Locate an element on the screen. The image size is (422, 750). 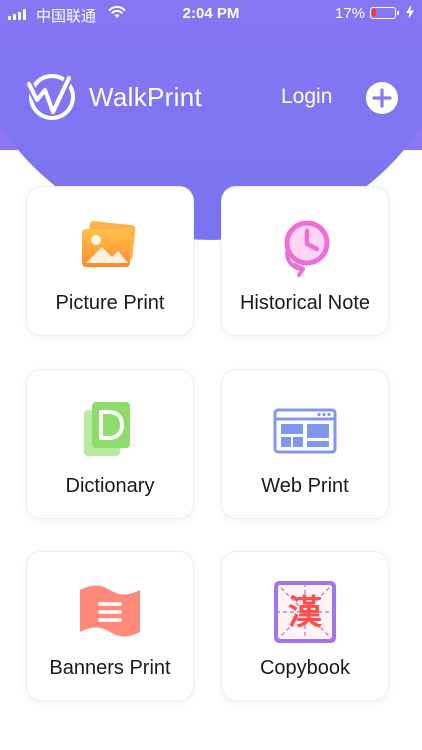
banner-icon is located at coordinates (110, 612).